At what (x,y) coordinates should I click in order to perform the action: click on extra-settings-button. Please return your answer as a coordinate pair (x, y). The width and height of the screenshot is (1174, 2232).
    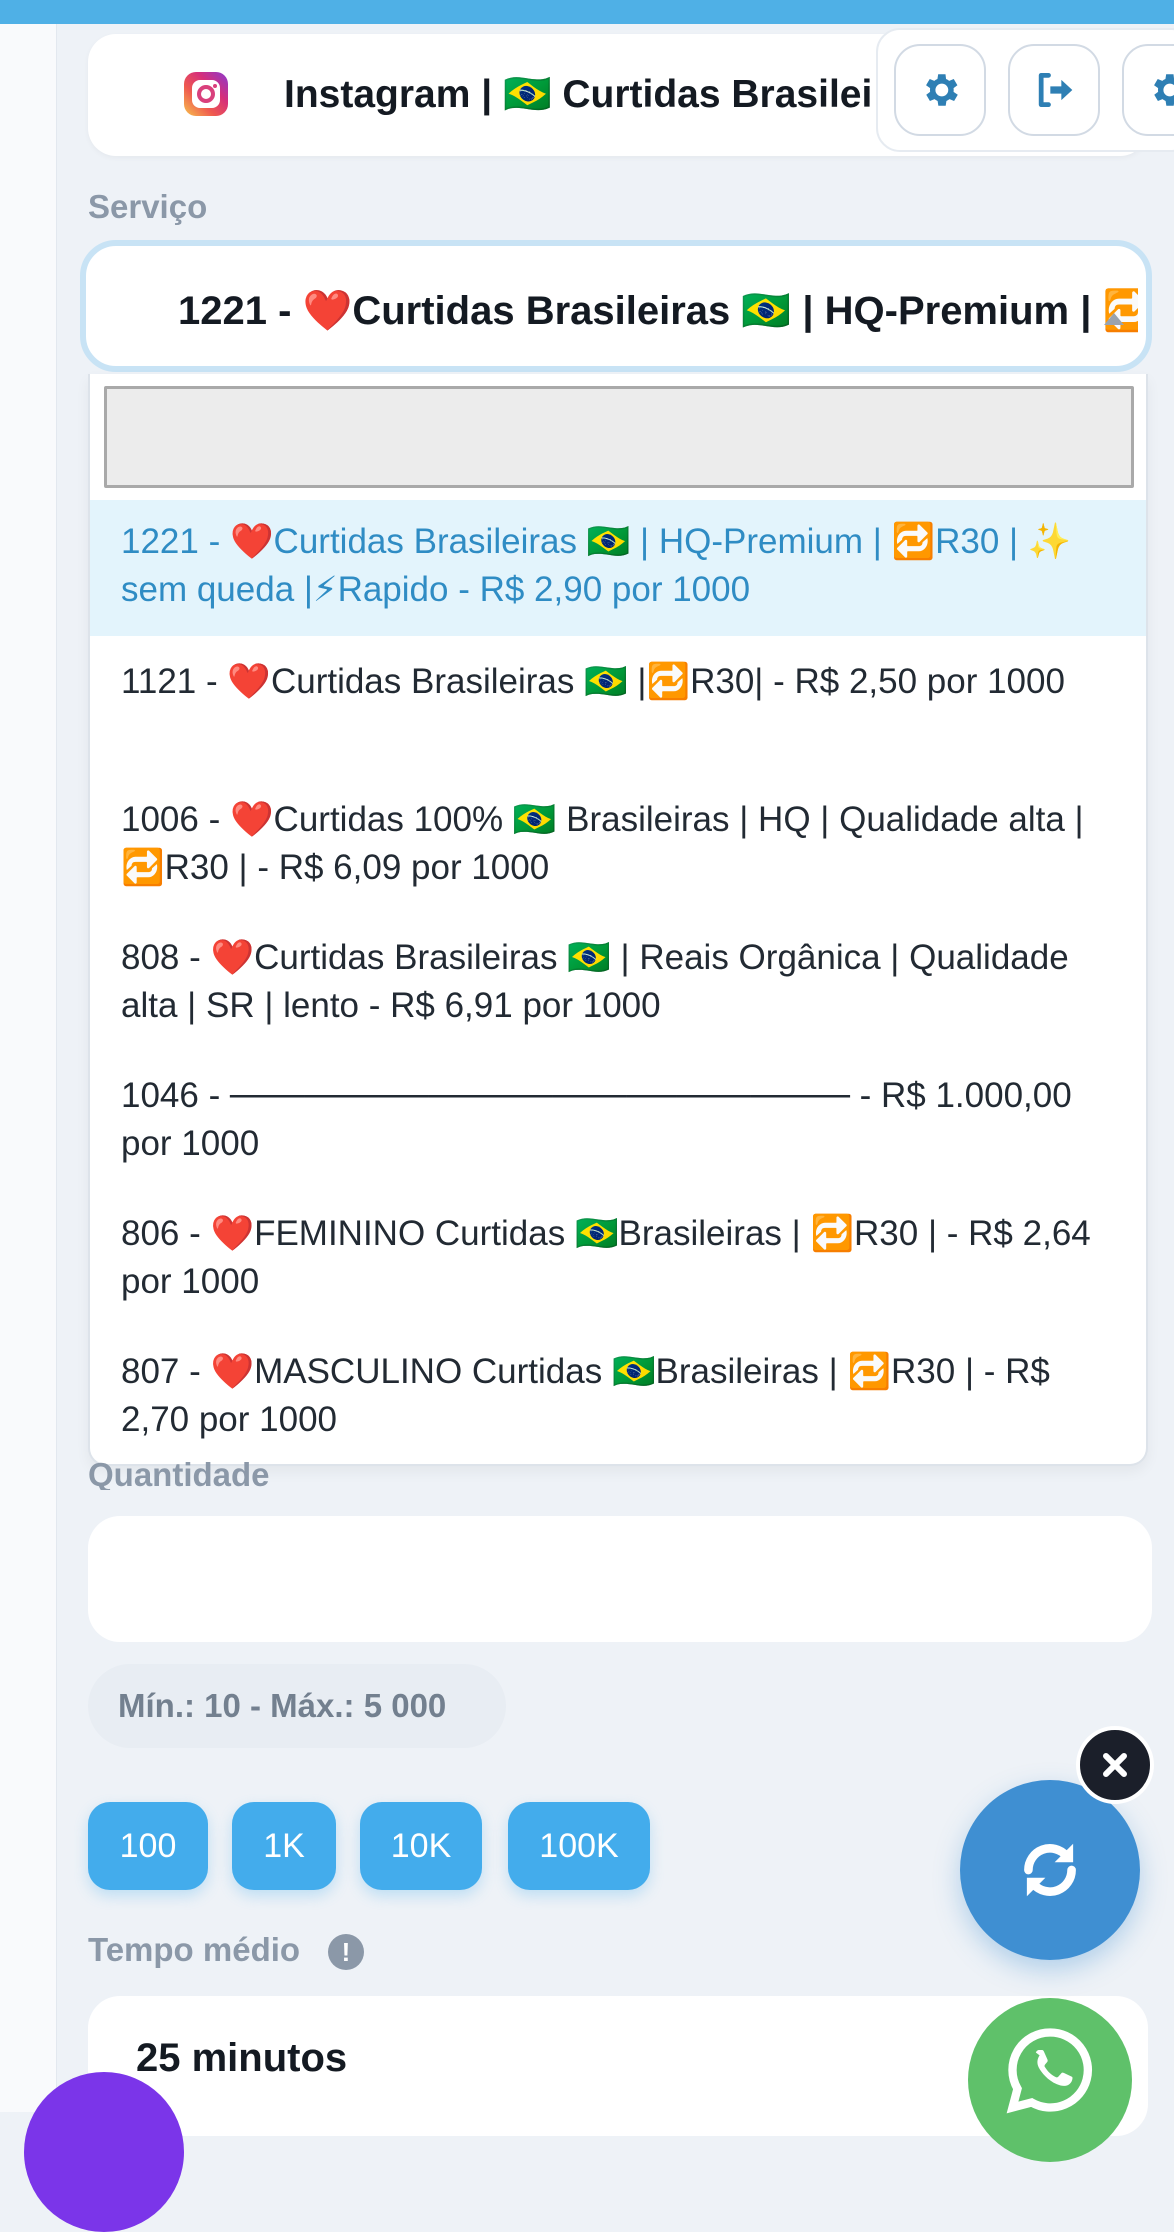
    Looking at the image, I should click on (1148, 90).